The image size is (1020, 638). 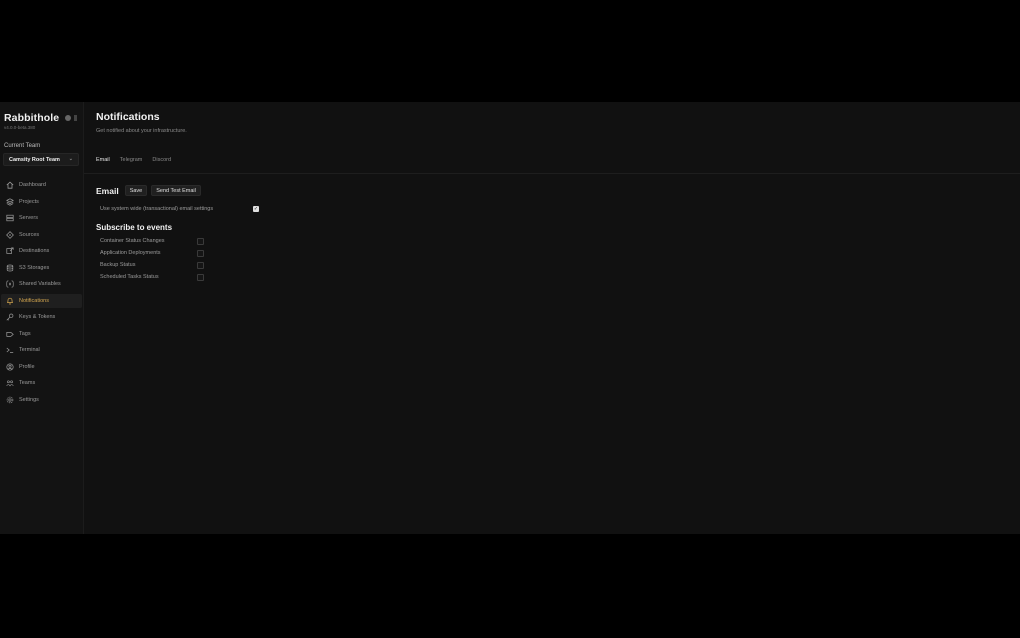 I want to click on variables-icon, so click(x=9, y=284).